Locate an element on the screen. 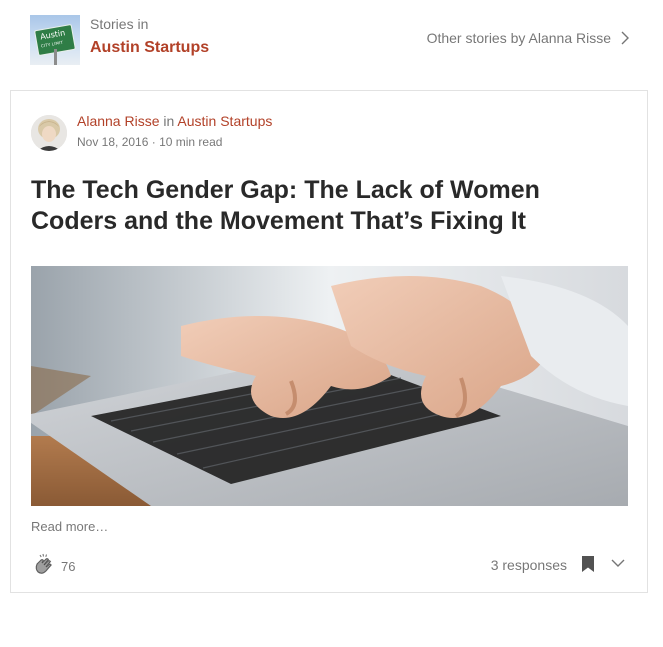  avatar-image is located at coordinates (49, 133).